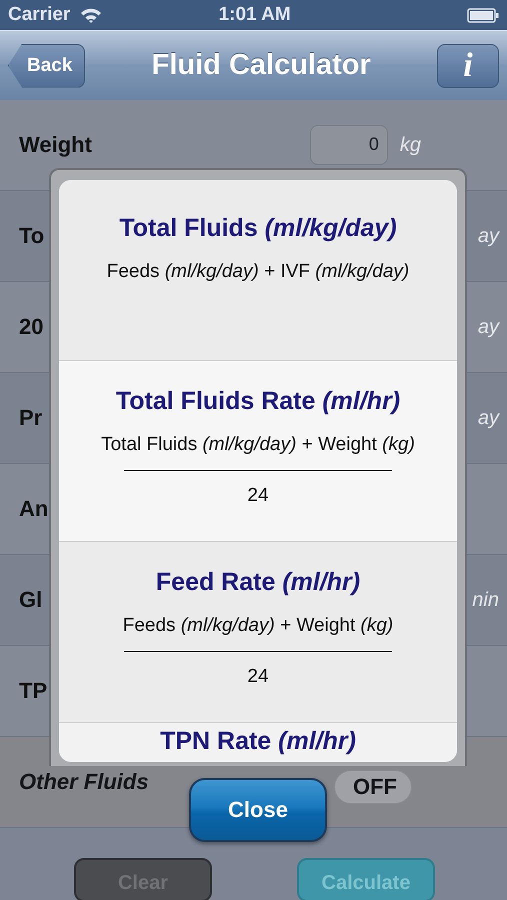  Describe the element at coordinates (33, 509) in the screenshot. I see `field-label: An` at that location.